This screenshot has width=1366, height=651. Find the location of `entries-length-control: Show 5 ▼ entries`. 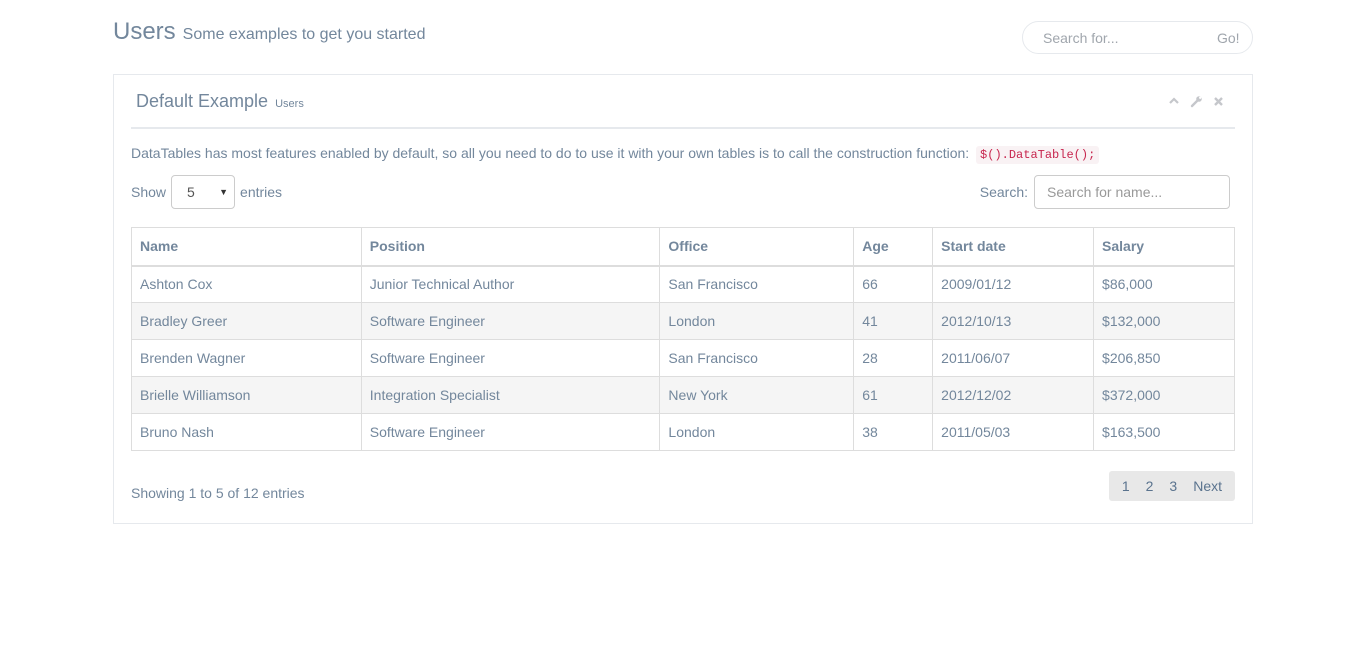

entries-length-control: Show 5 ▼ entries is located at coordinates (206, 192).